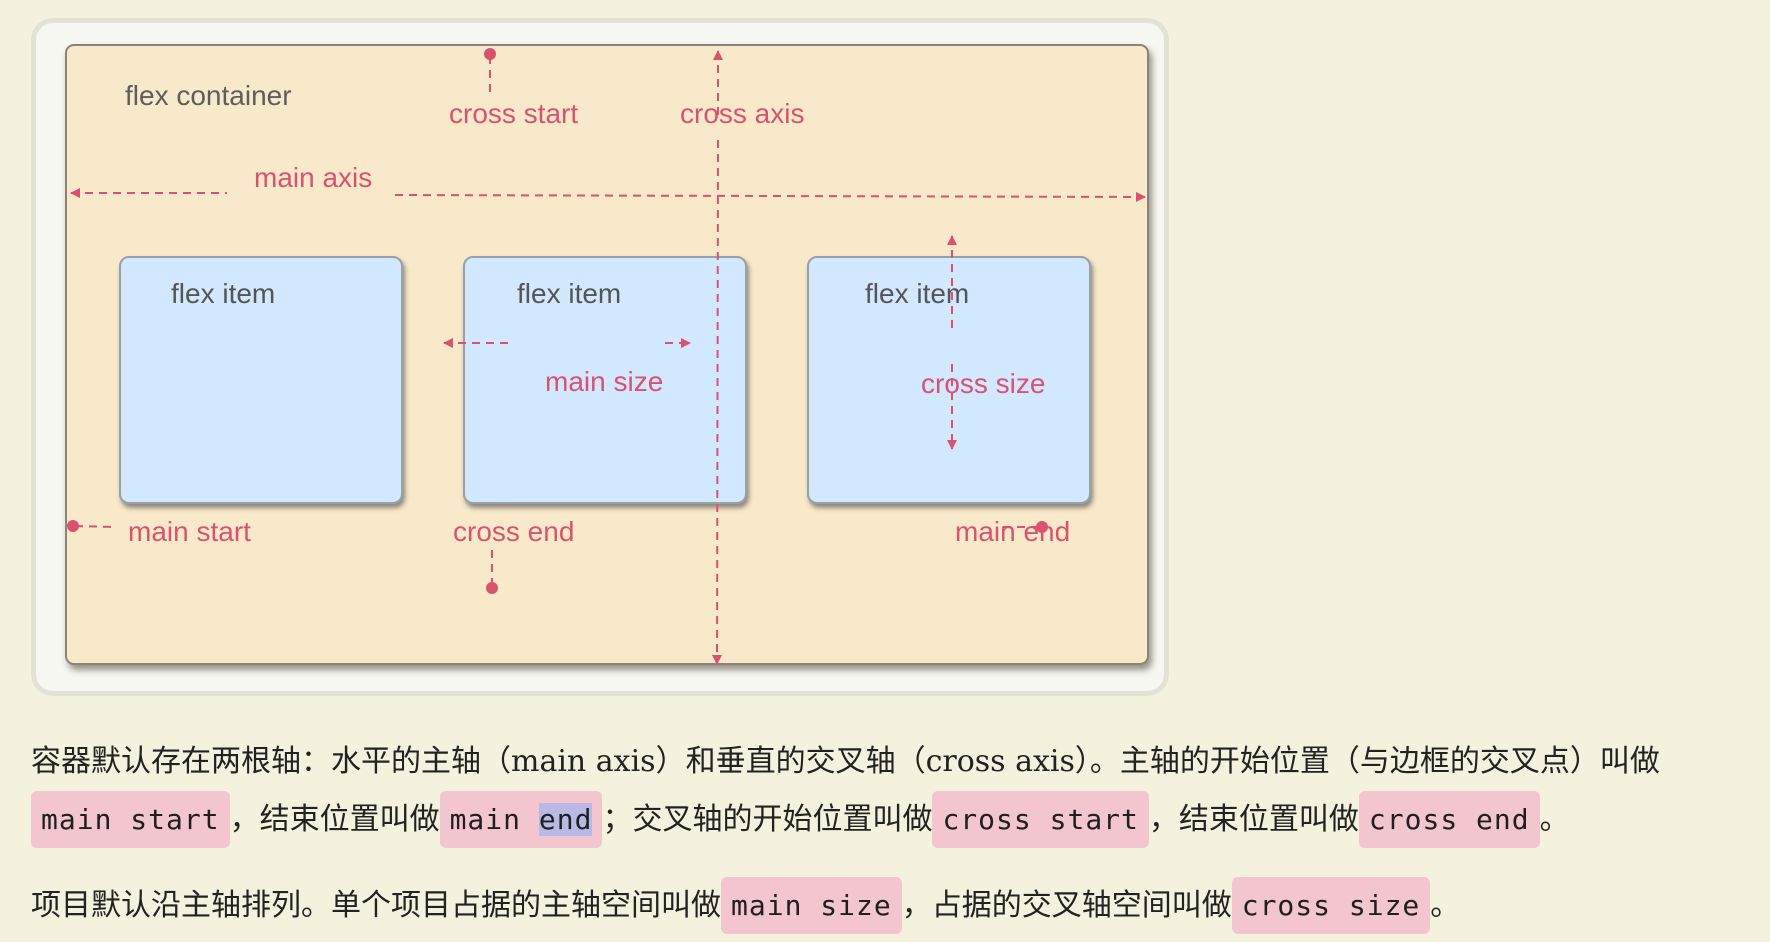 The height and width of the screenshot is (942, 1770). I want to click on main-axis-right-arrow, so click(770, 196).